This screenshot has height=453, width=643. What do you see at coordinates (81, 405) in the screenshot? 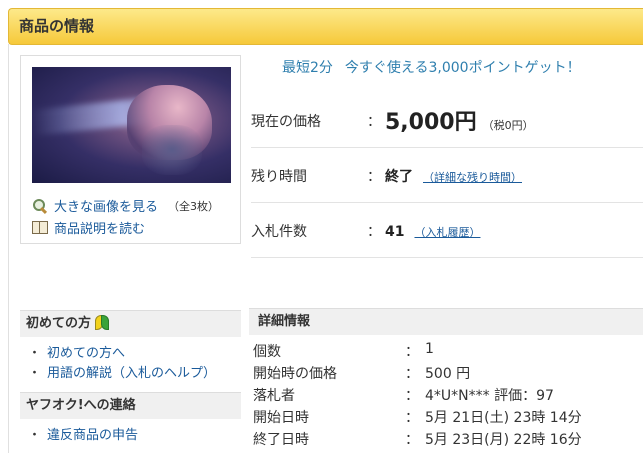
I see `contact-title: ヤフオク!への連絡` at bounding box center [81, 405].